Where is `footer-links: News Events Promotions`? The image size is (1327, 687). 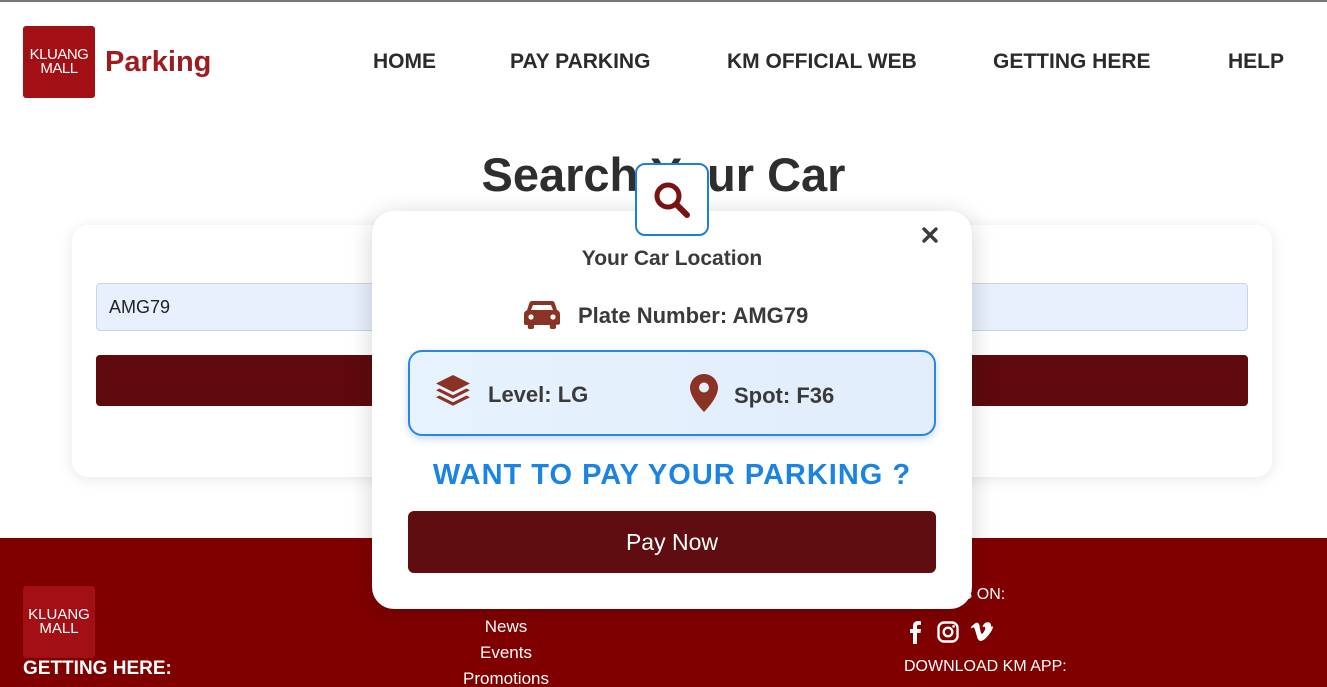
footer-links: News Events Promotions is located at coordinates (506, 650).